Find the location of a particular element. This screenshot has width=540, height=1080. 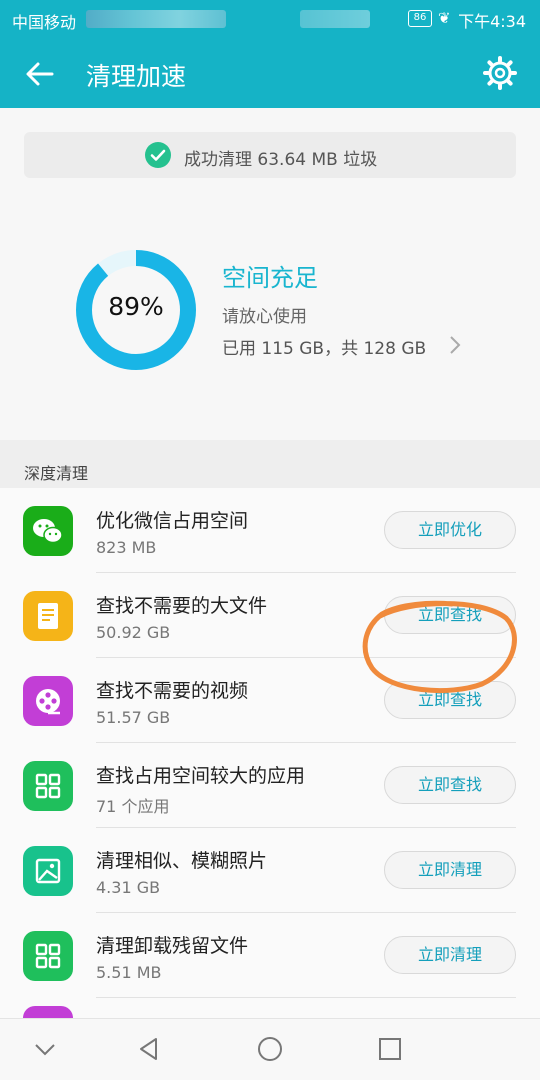

system-nav-bar is located at coordinates (270, 1049).